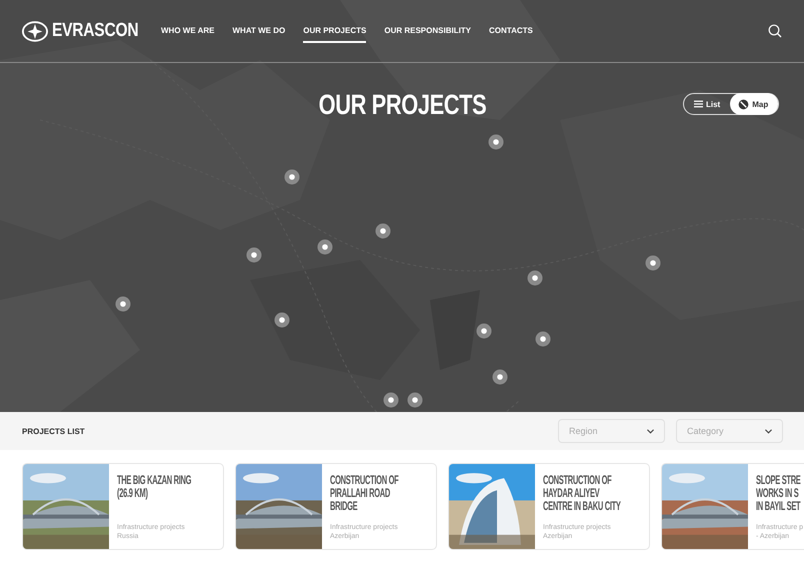 Image resolution: width=804 pixels, height=572 pixels. What do you see at coordinates (775, 31) in the screenshot?
I see `search-icon` at bounding box center [775, 31].